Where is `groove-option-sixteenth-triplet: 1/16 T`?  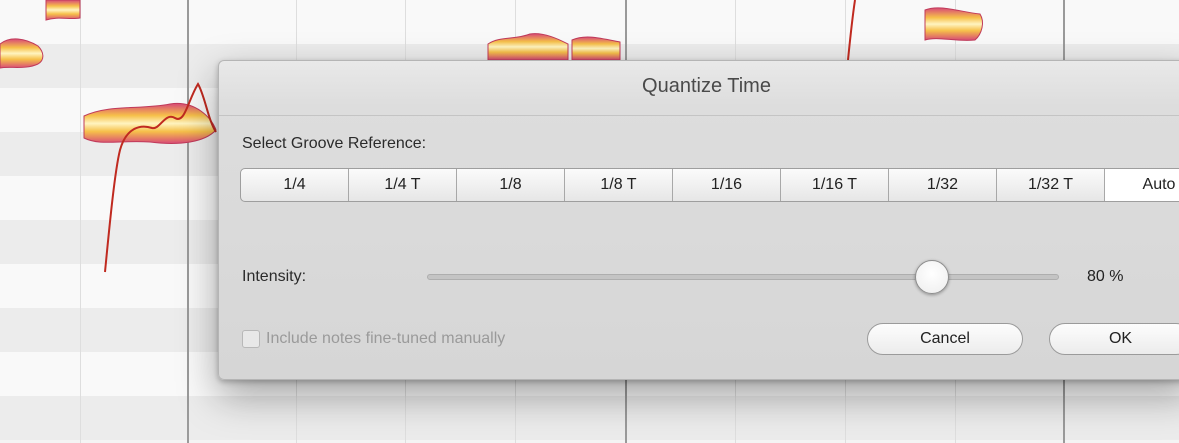 groove-option-sixteenth-triplet: 1/16 T is located at coordinates (835, 185).